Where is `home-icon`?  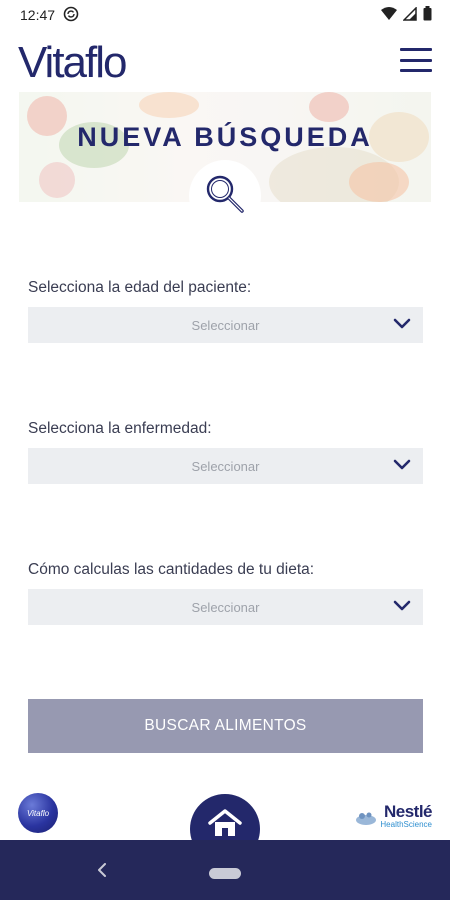
home-icon is located at coordinates (225, 825).